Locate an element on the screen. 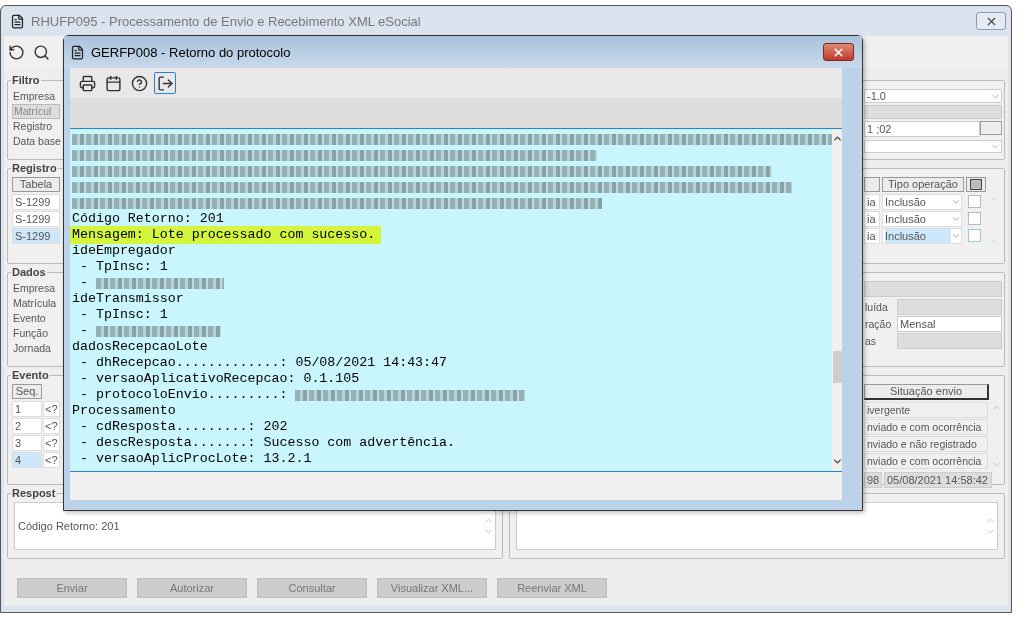 The width and height of the screenshot is (1030, 618). undo-icon is located at coordinates (16, 52).